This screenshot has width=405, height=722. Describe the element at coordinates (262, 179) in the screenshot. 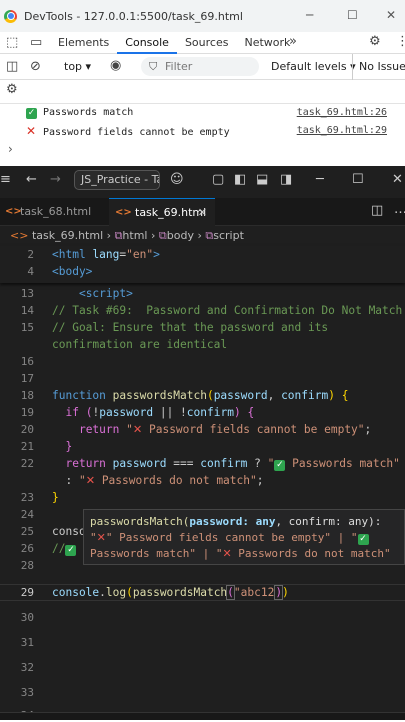

I see `toggle-panel-icon: ⬓` at that location.